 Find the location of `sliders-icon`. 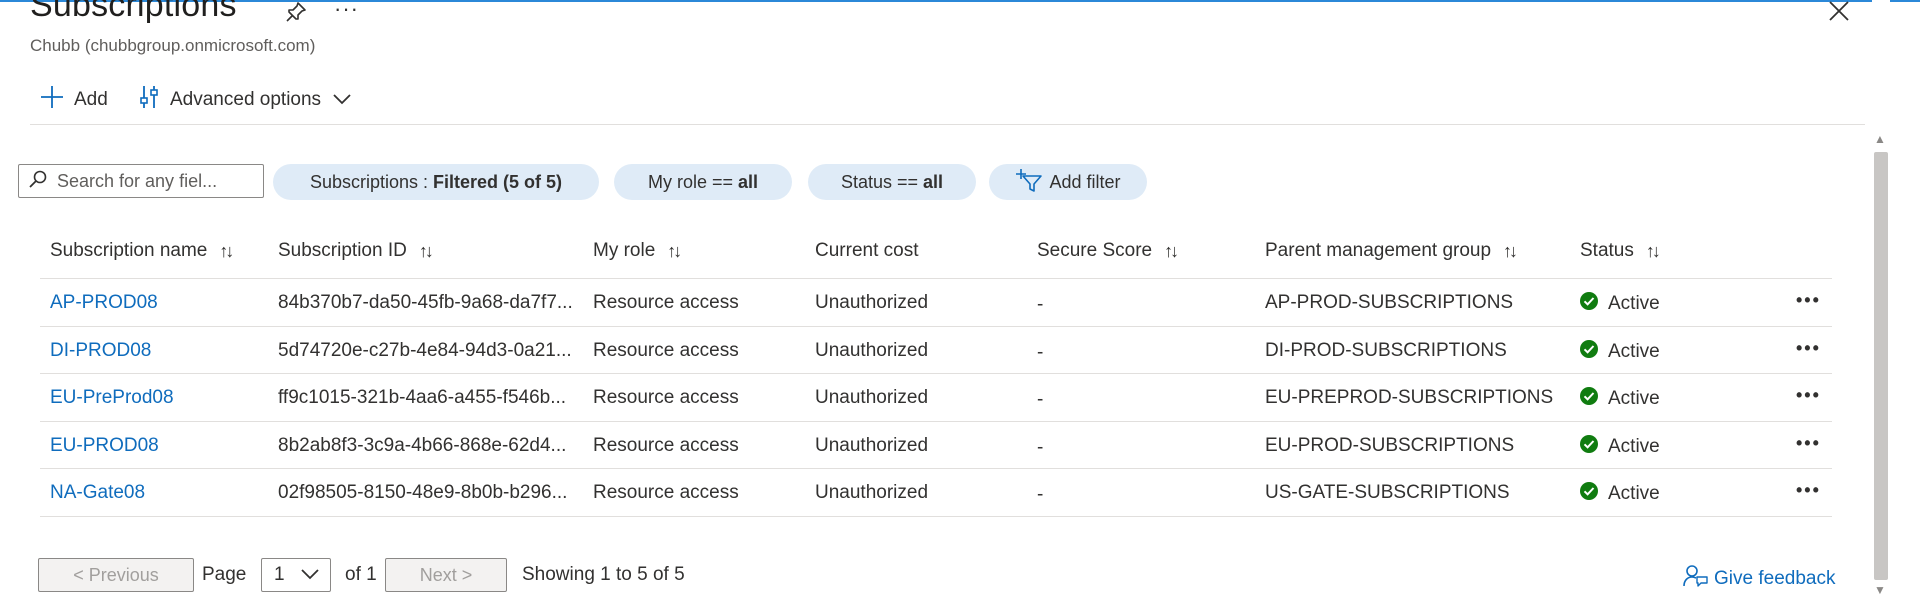

sliders-icon is located at coordinates (149, 100).